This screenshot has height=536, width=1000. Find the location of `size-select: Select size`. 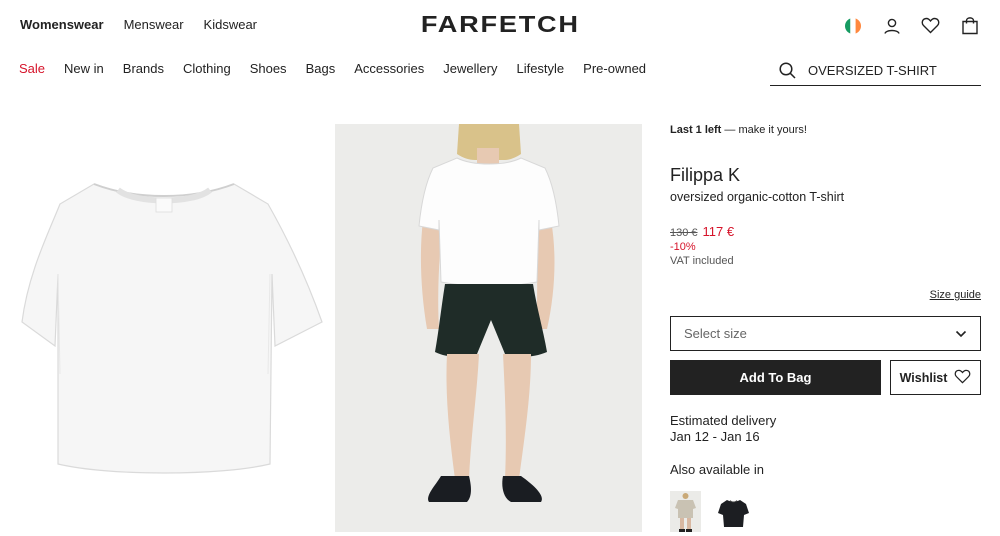

size-select: Select size is located at coordinates (825, 333).